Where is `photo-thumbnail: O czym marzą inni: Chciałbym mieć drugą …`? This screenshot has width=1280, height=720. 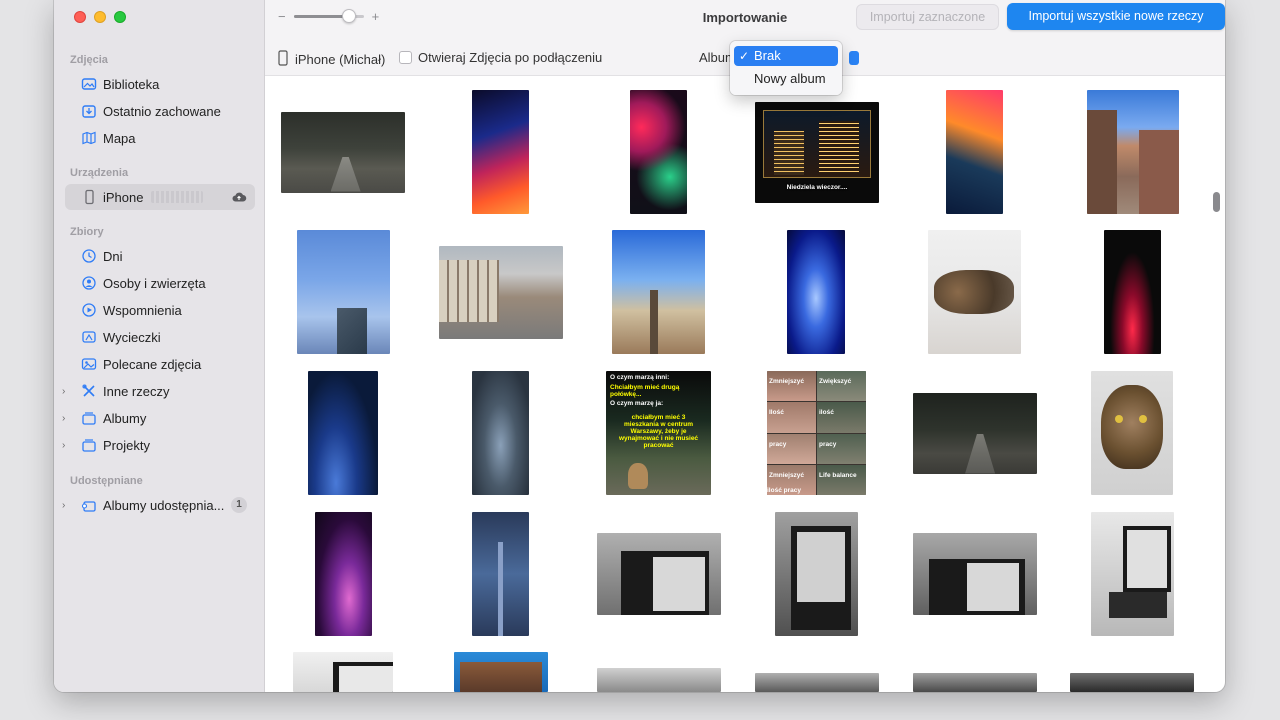
photo-thumbnail: O czym marzą inni: Chciałbym mieć drugą … is located at coordinates (658, 433).